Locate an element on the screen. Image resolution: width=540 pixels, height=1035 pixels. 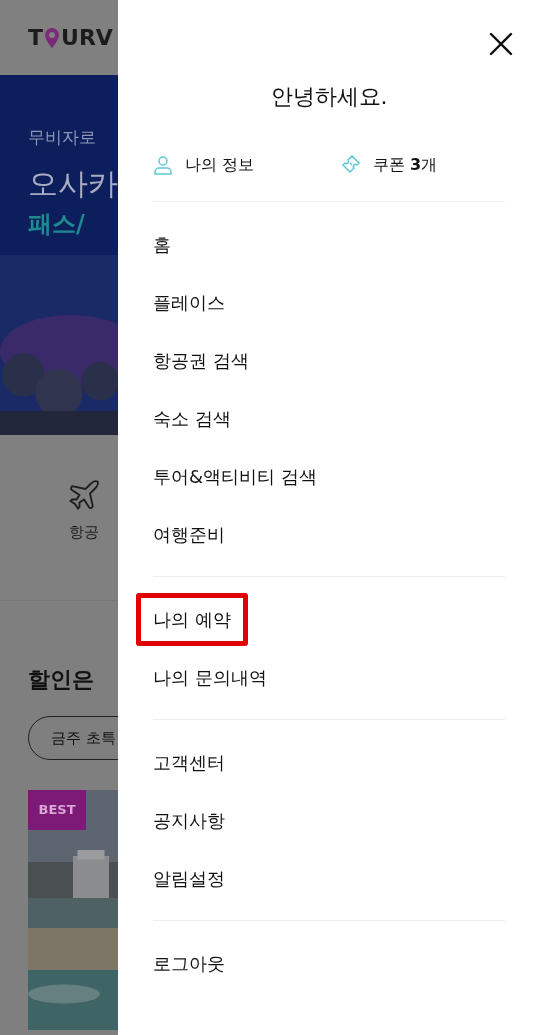
user-icon is located at coordinates (163, 165).